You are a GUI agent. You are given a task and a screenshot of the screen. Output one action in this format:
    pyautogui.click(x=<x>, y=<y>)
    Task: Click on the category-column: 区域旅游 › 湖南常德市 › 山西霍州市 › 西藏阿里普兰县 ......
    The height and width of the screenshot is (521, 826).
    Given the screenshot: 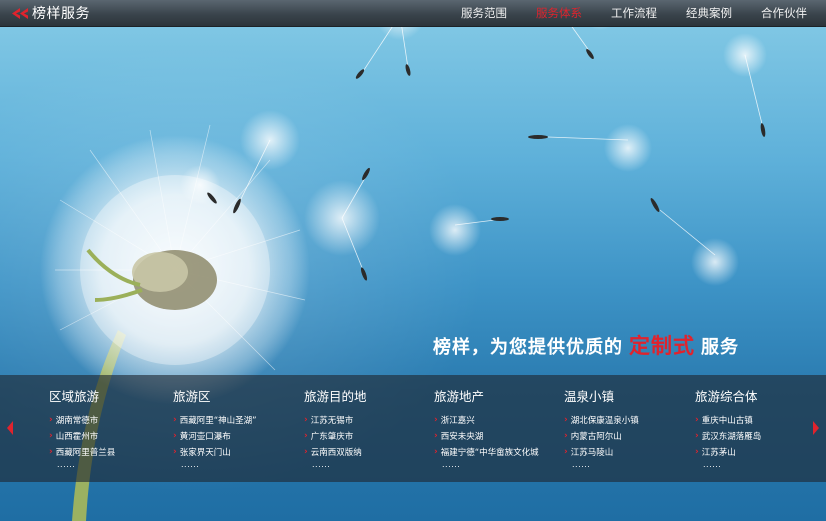 What is the action you would take?
    pyautogui.click(x=82, y=428)
    